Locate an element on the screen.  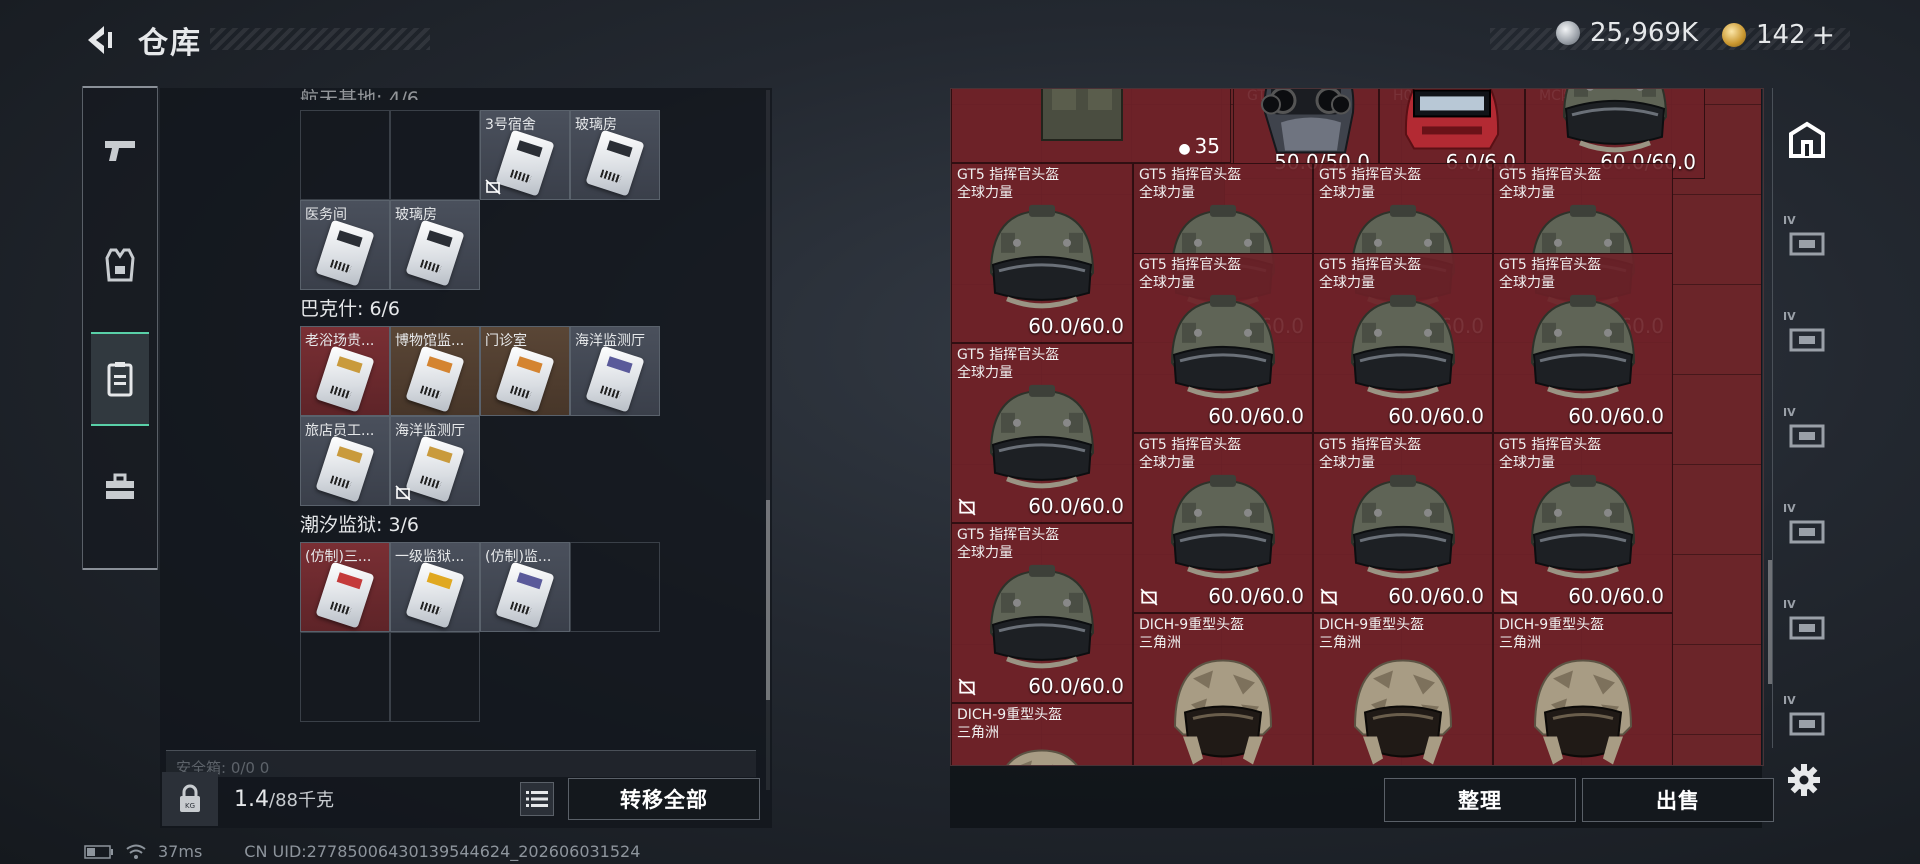
keycard-item: 3号宿舍 is located at coordinates (525, 155).